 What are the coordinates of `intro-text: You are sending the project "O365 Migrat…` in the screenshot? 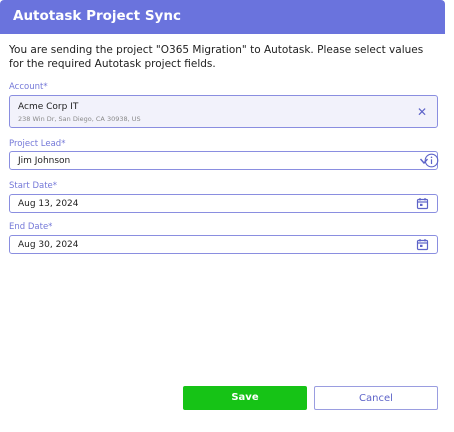 It's located at (216, 57).